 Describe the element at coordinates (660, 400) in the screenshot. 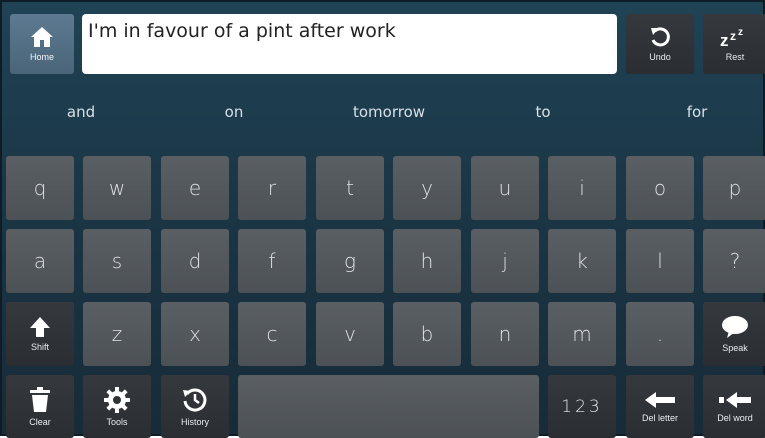

I see `left-arrow-icon` at that location.